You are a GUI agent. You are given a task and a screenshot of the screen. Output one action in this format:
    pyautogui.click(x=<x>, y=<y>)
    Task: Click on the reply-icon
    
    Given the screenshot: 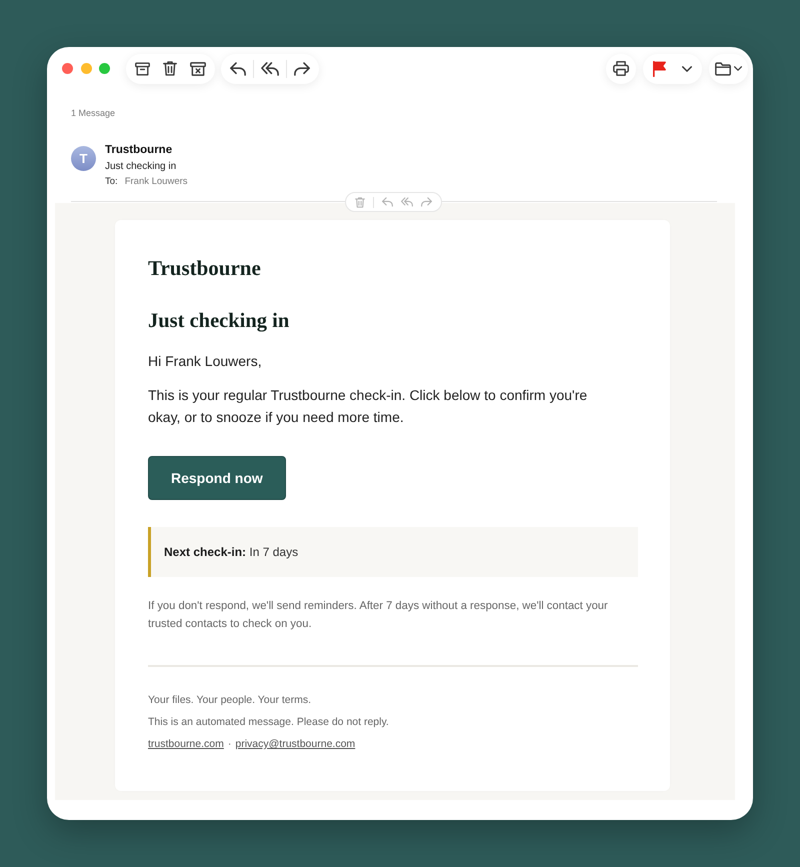 What is the action you would take?
    pyautogui.click(x=238, y=69)
    